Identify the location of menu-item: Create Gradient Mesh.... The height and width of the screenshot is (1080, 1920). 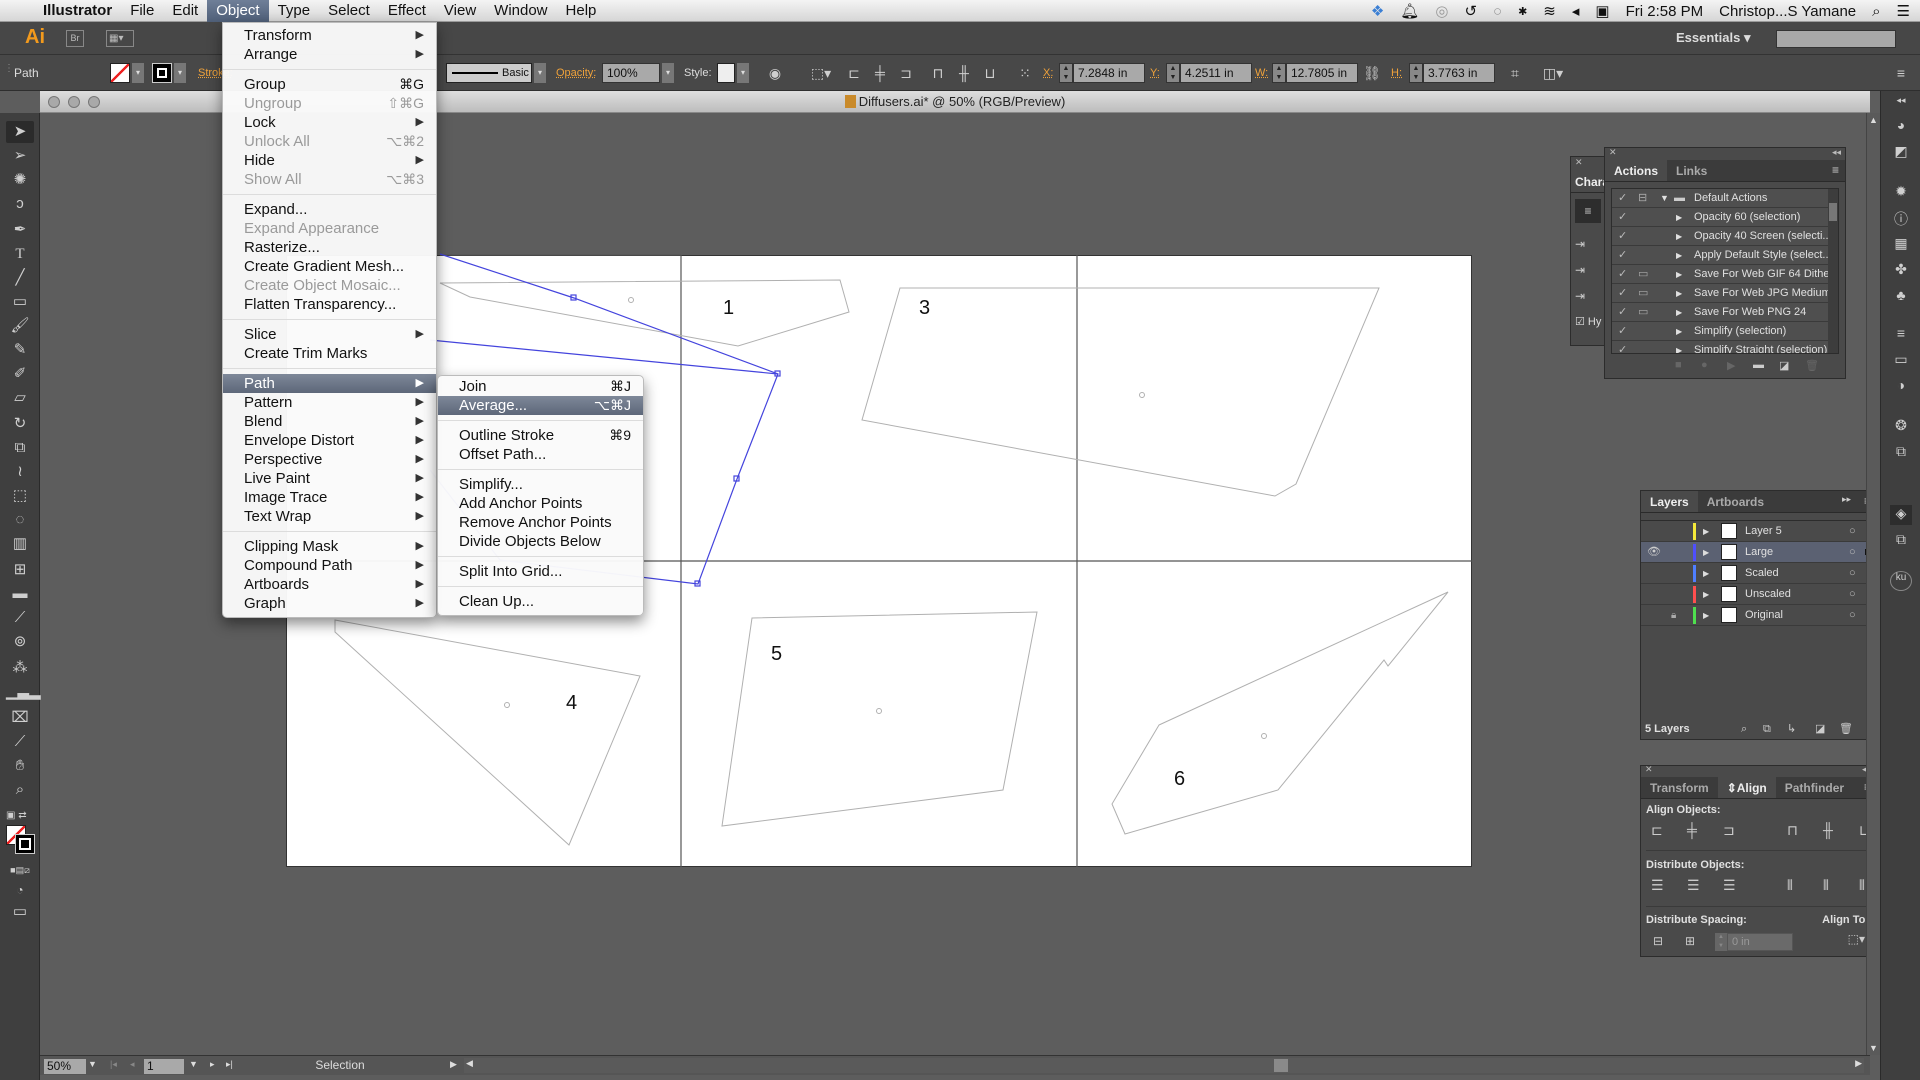
(329, 266).